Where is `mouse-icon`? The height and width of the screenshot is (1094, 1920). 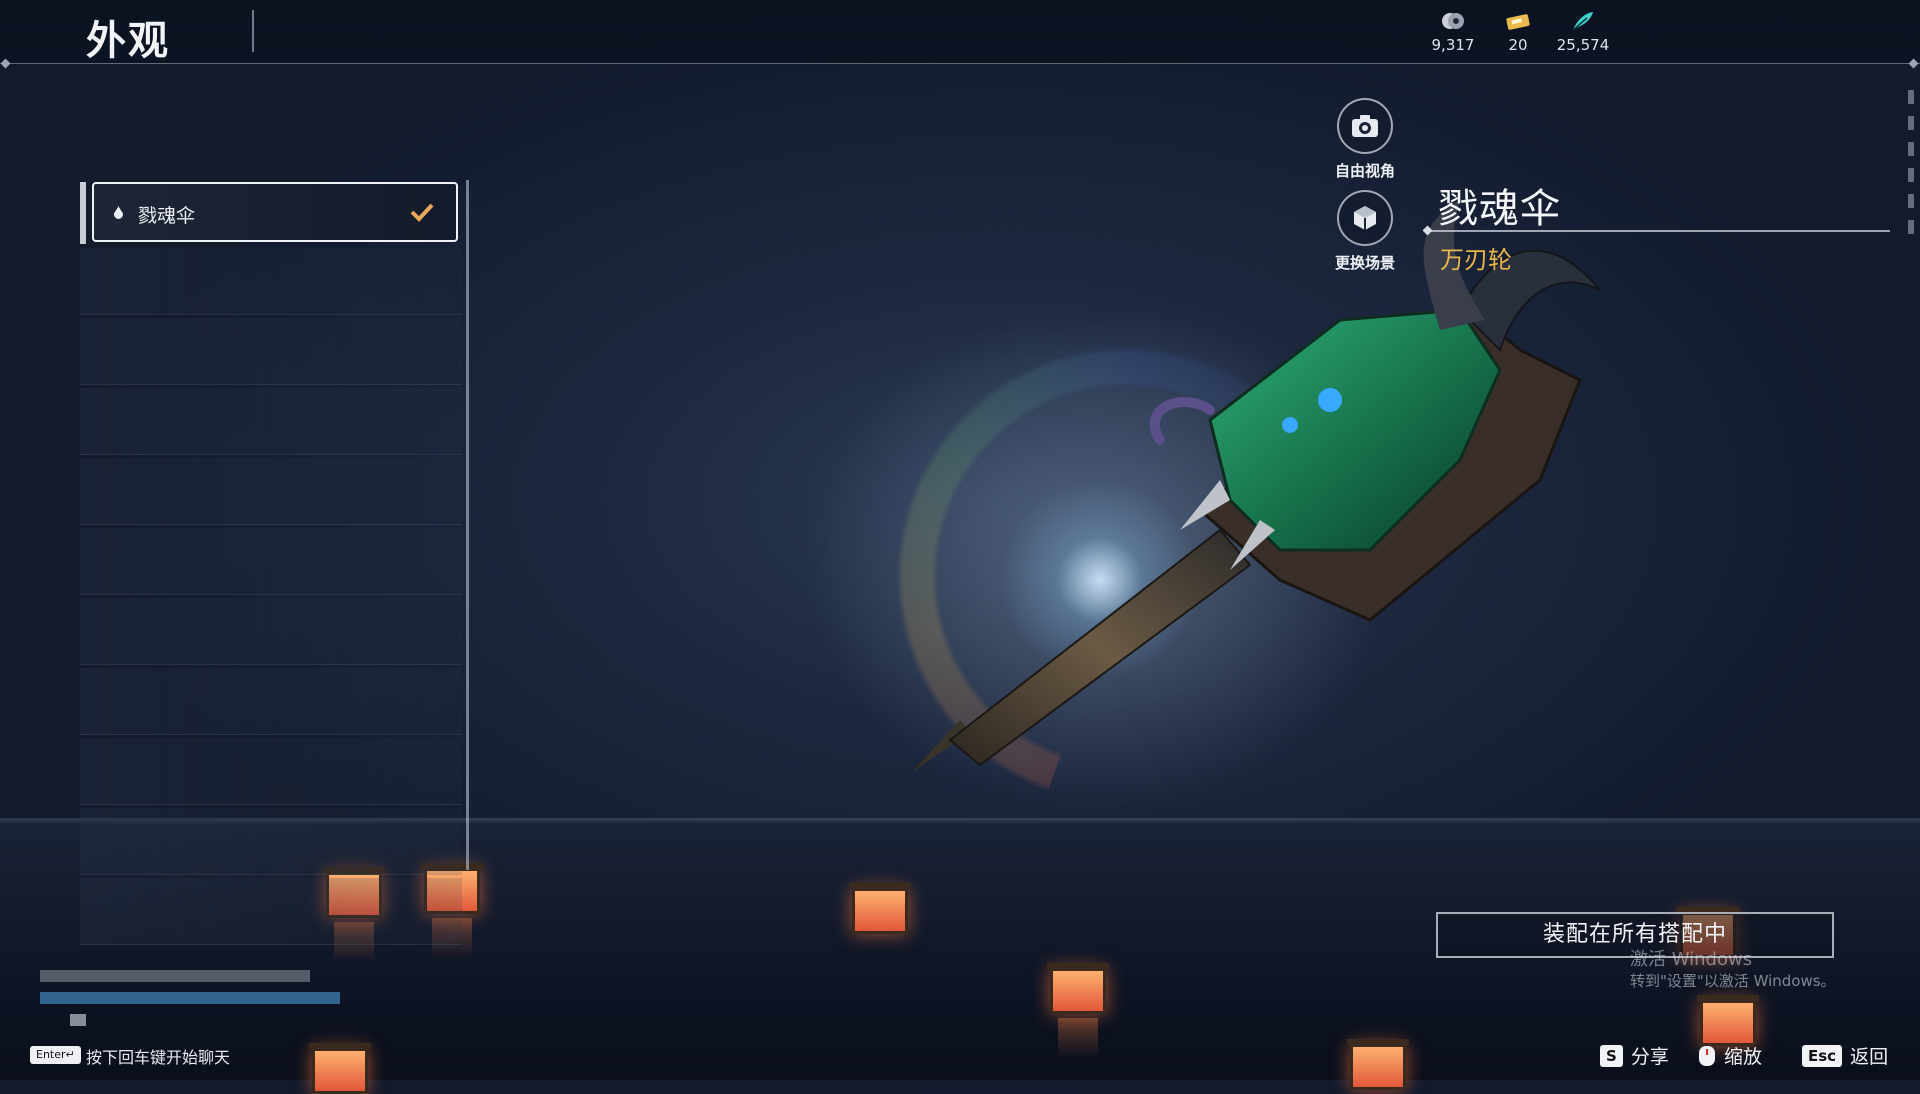 mouse-icon is located at coordinates (1707, 1055).